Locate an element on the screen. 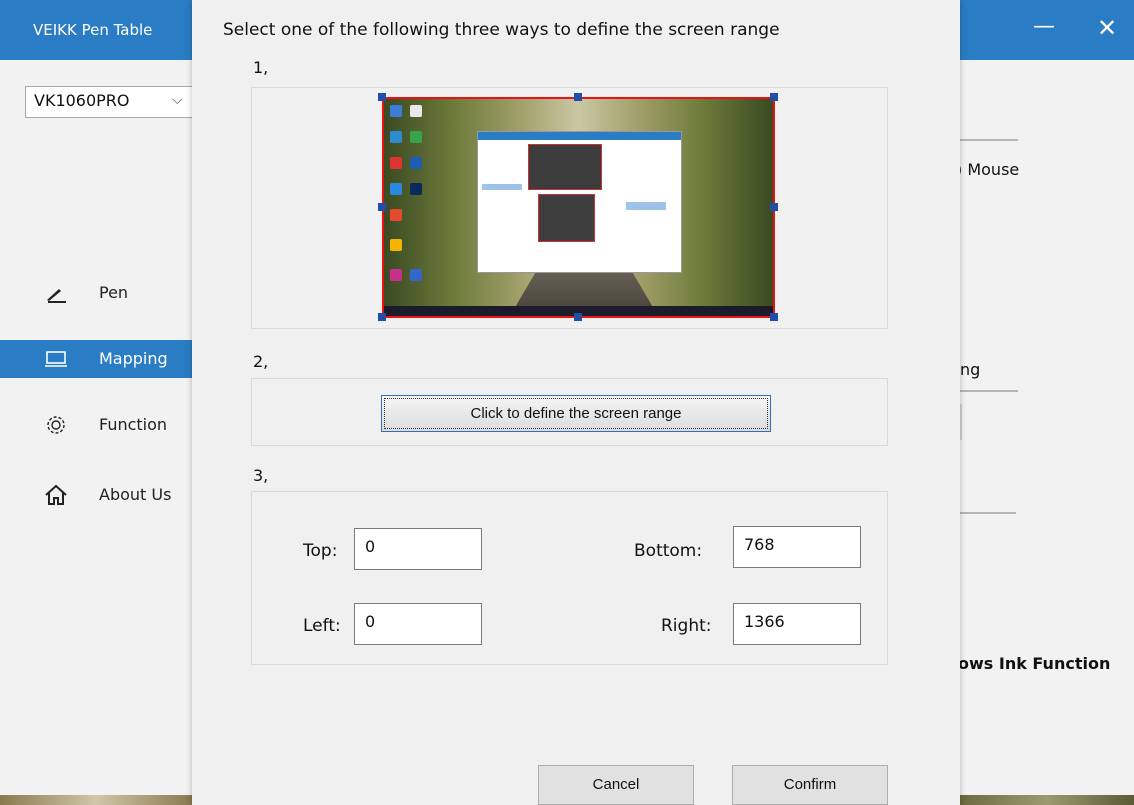 This screenshot has height=805, width=1134. model-select: VK1060PRO ⌵ is located at coordinates (109, 102).